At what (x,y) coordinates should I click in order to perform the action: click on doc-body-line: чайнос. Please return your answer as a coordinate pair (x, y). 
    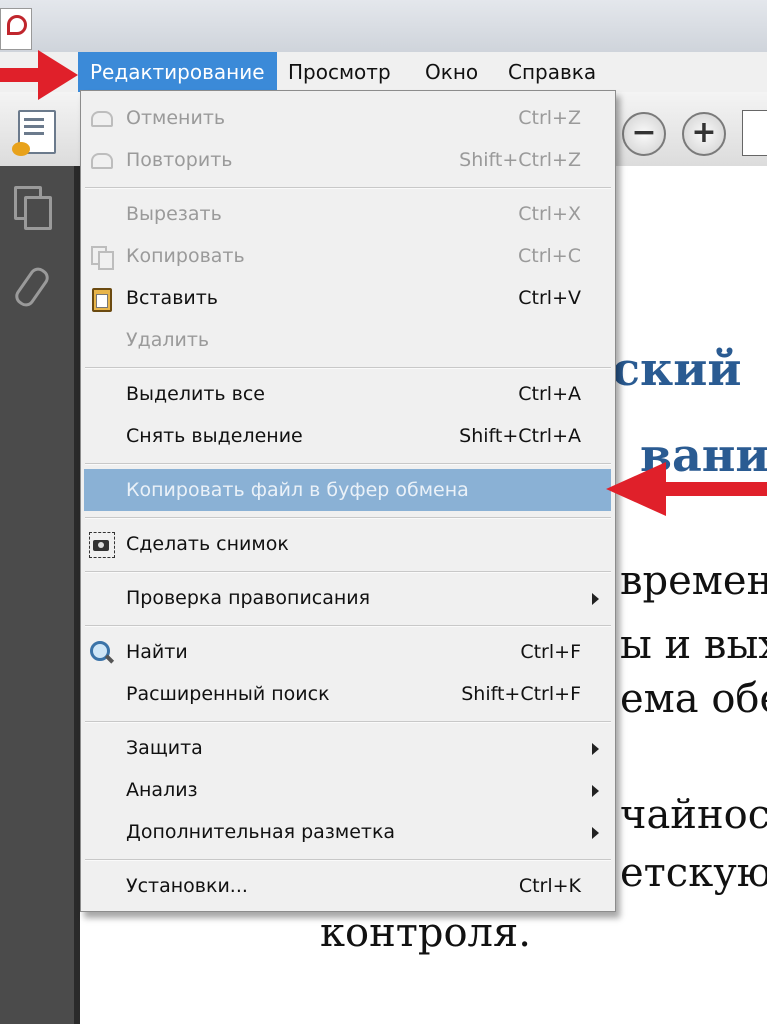
    Looking at the image, I should click on (693, 815).